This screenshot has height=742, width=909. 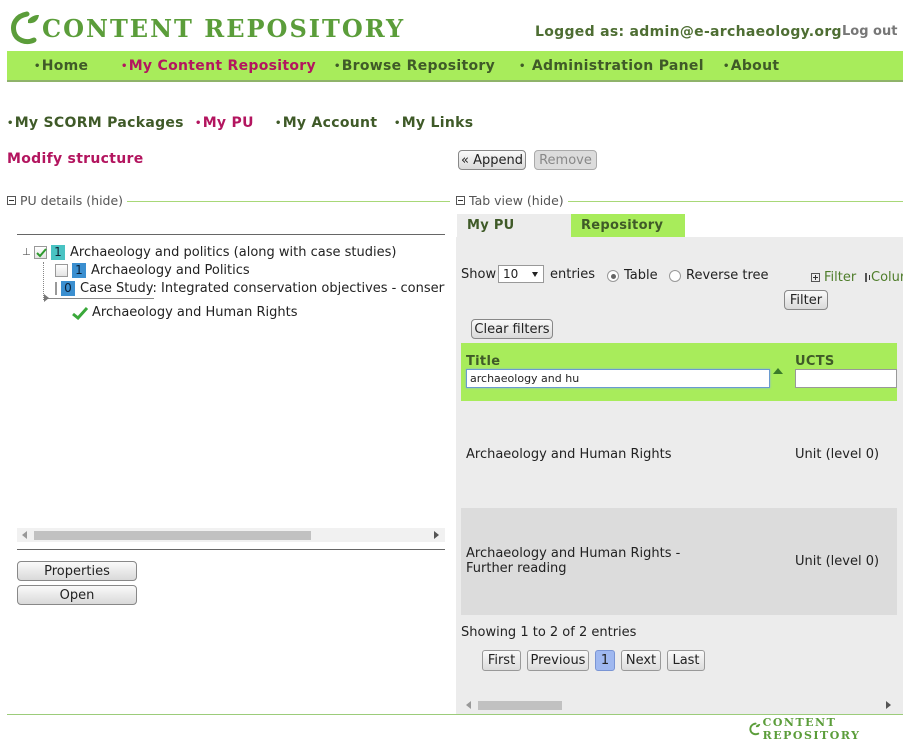 I want to click on footer-logo-text: CONTENT REPOSITORY, so click(x=811, y=729).